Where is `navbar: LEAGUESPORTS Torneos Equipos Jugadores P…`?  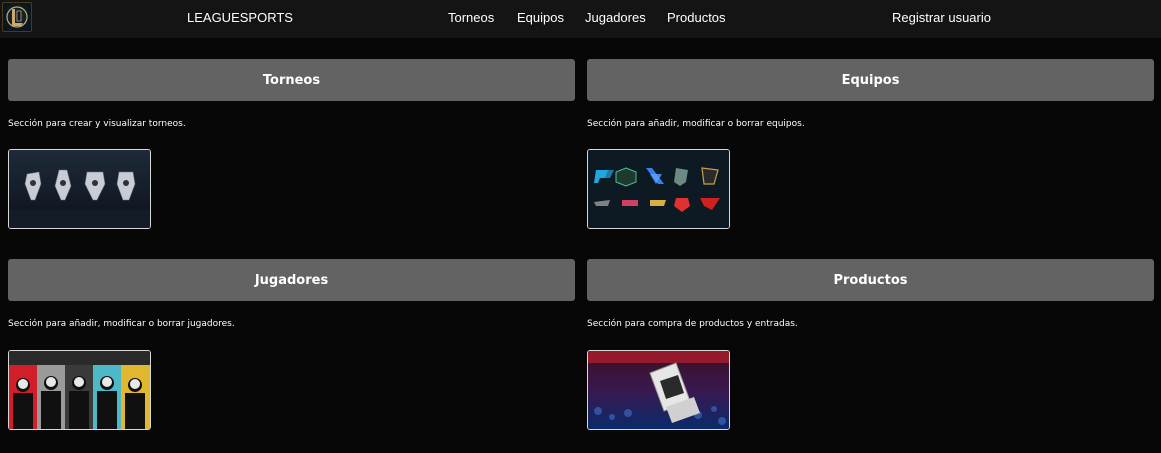 navbar: LEAGUESPORTS Torneos Equipos Jugadores P… is located at coordinates (580, 19).